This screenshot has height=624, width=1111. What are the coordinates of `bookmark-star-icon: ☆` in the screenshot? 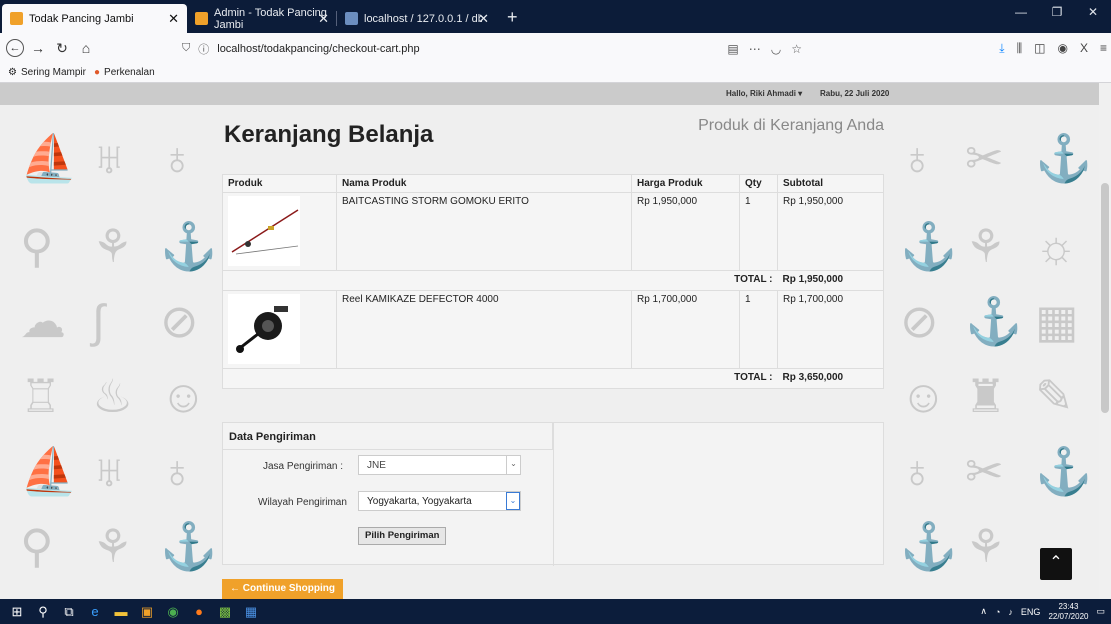 It's located at (796, 49).